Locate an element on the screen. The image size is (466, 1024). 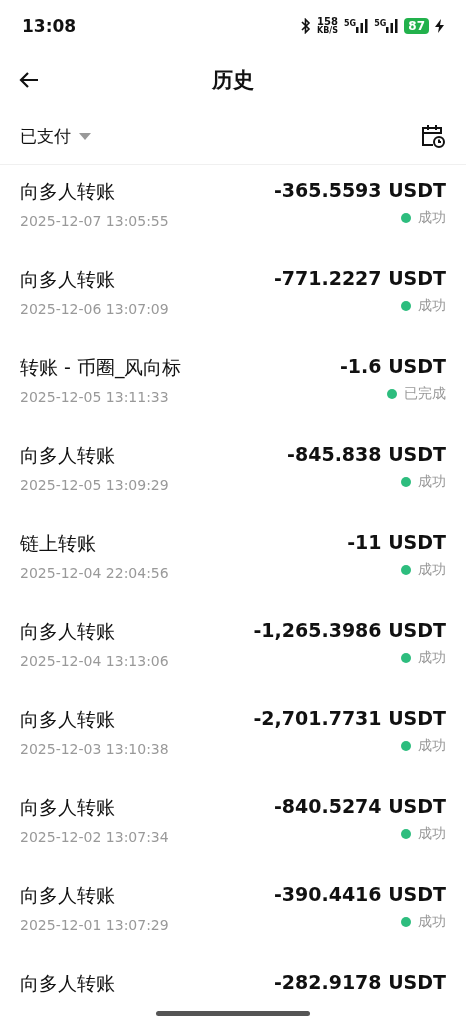
battery-level: 87 is located at coordinates (416, 26).